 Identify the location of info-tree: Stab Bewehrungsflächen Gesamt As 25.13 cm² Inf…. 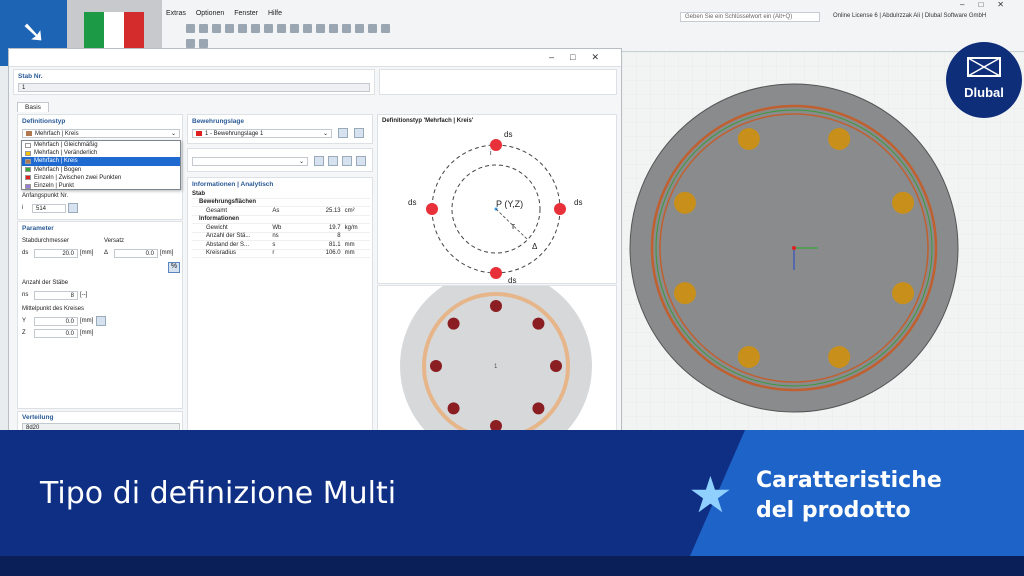
(281, 224).